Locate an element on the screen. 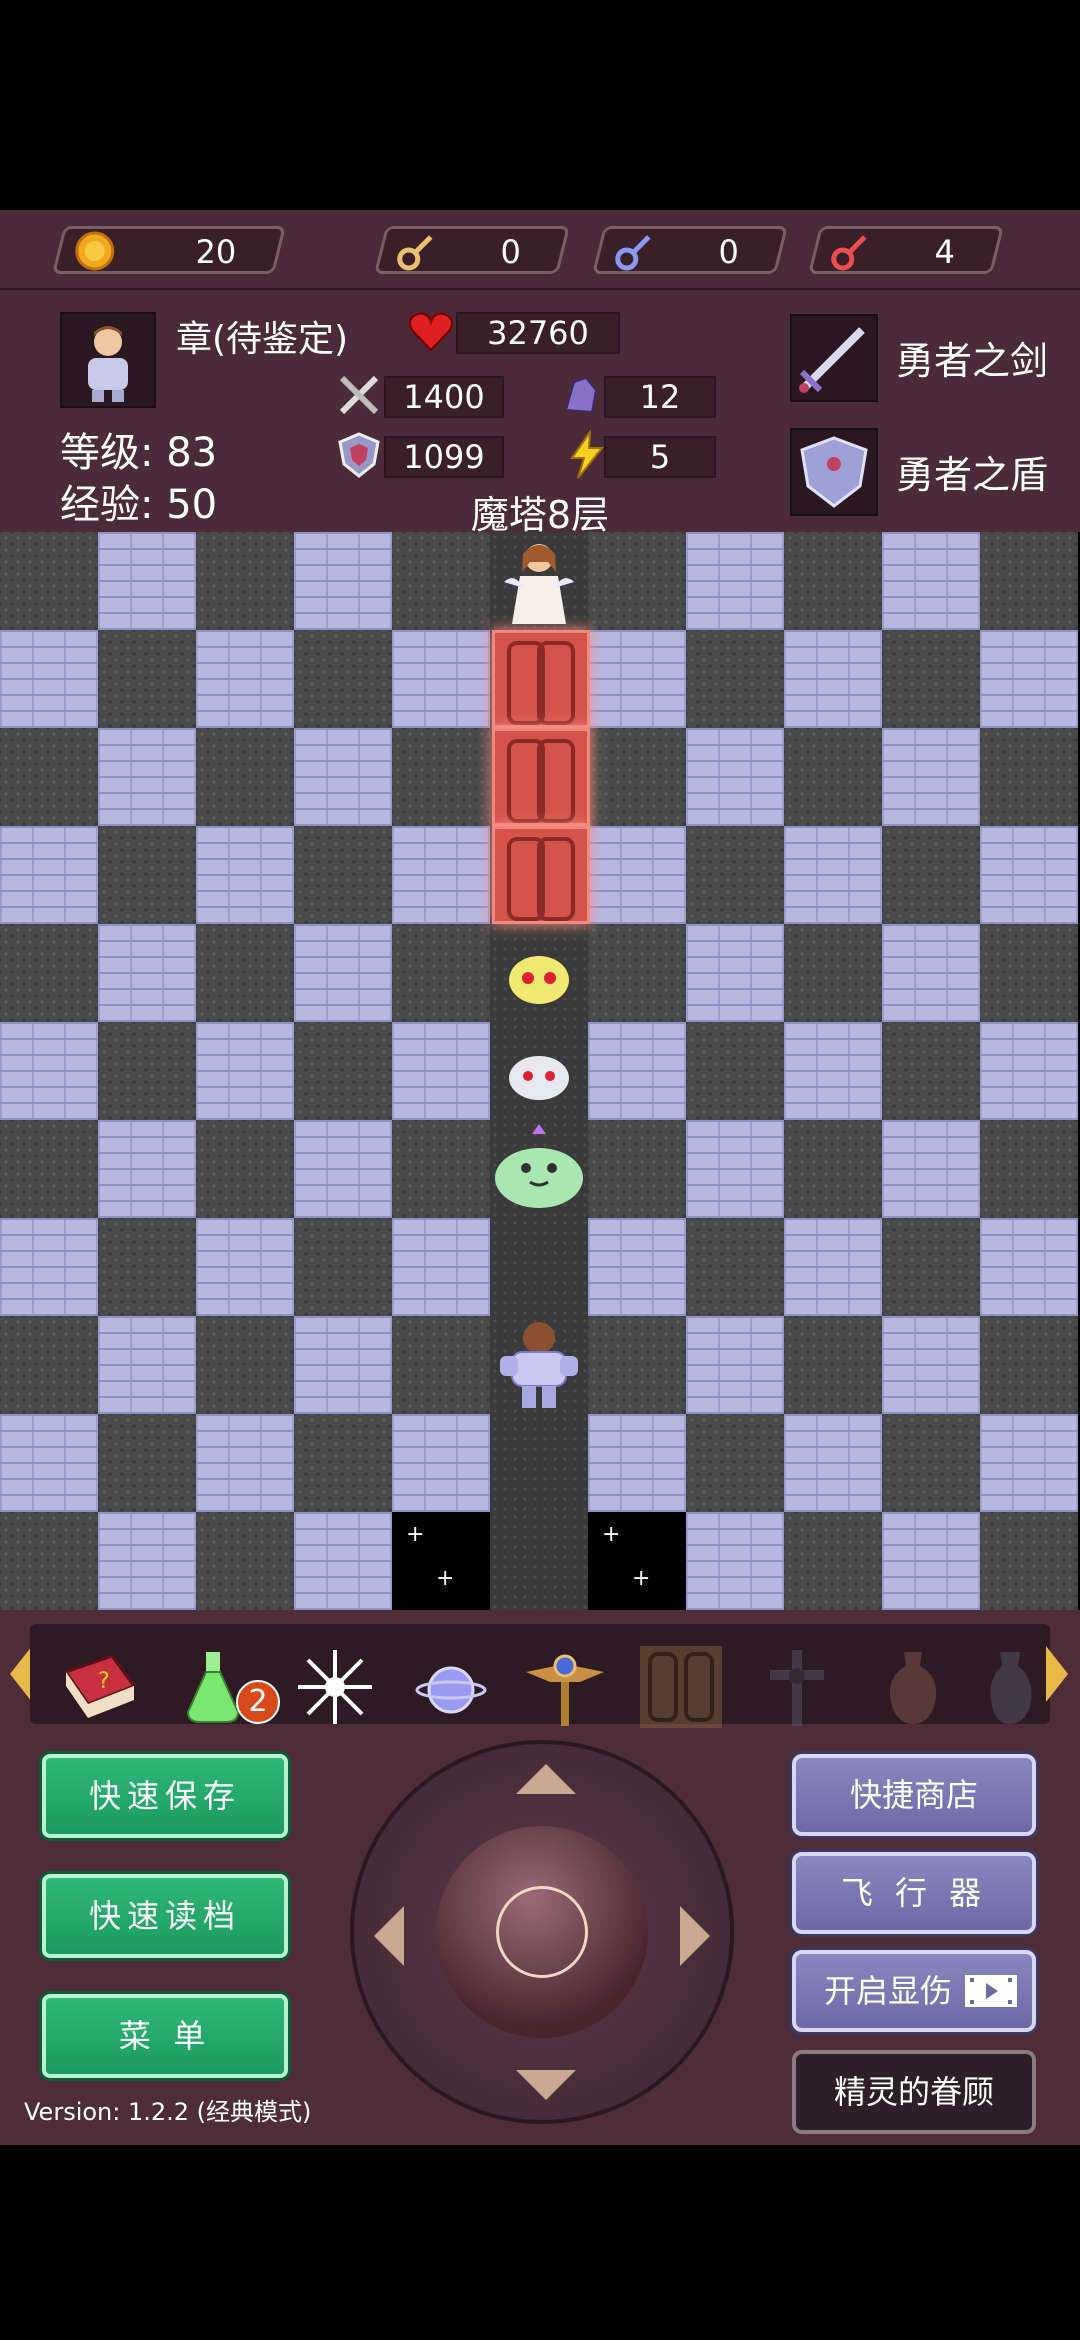 This screenshot has width=1080, height=2340. menu-button: 菜 单 is located at coordinates (165, 2036).